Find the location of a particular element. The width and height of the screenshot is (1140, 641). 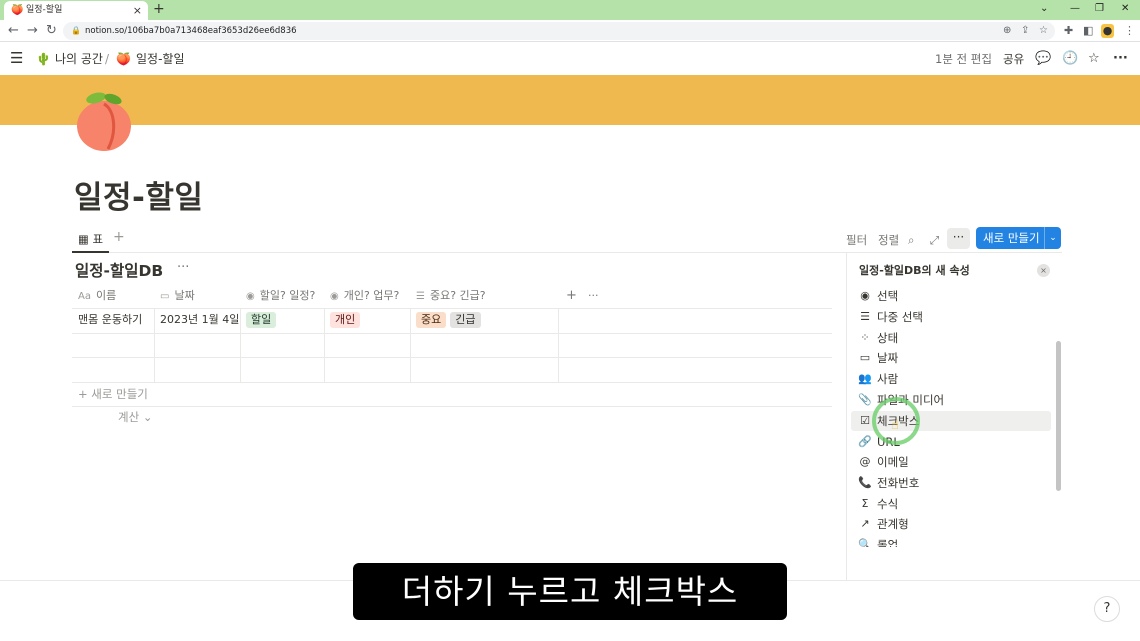

notion-topbar: ☰ 🌵 나의 공간 / 🍑 일정-할일 1분 전 편집 공유 💬 🕘 ☆ ··· is located at coordinates (570, 59).